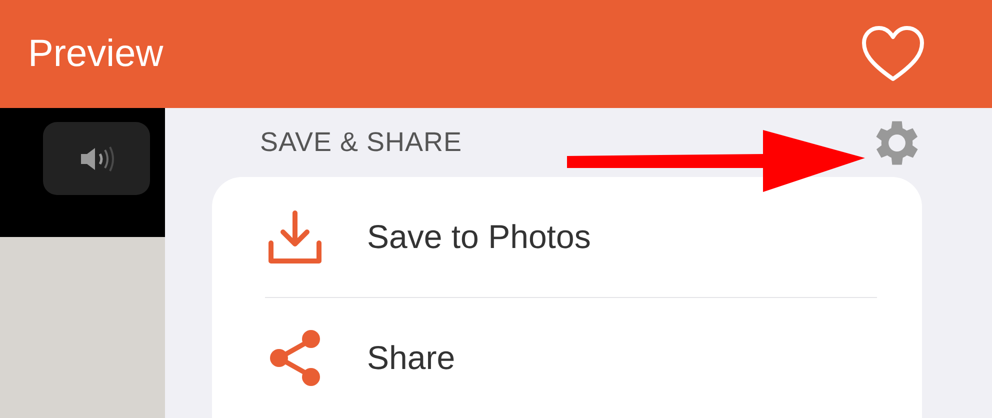  What do you see at coordinates (479, 237) in the screenshot?
I see `action-item: Save to Photos` at bounding box center [479, 237].